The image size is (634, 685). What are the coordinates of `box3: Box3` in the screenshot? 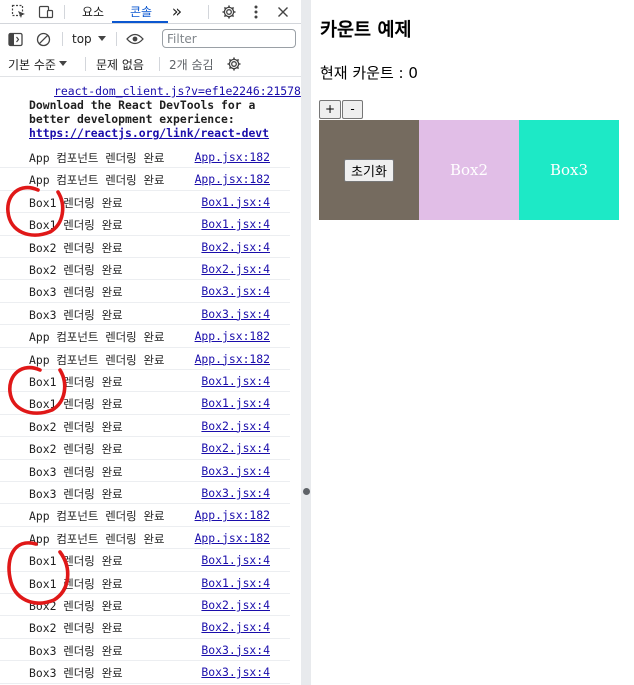 It's located at (569, 170).